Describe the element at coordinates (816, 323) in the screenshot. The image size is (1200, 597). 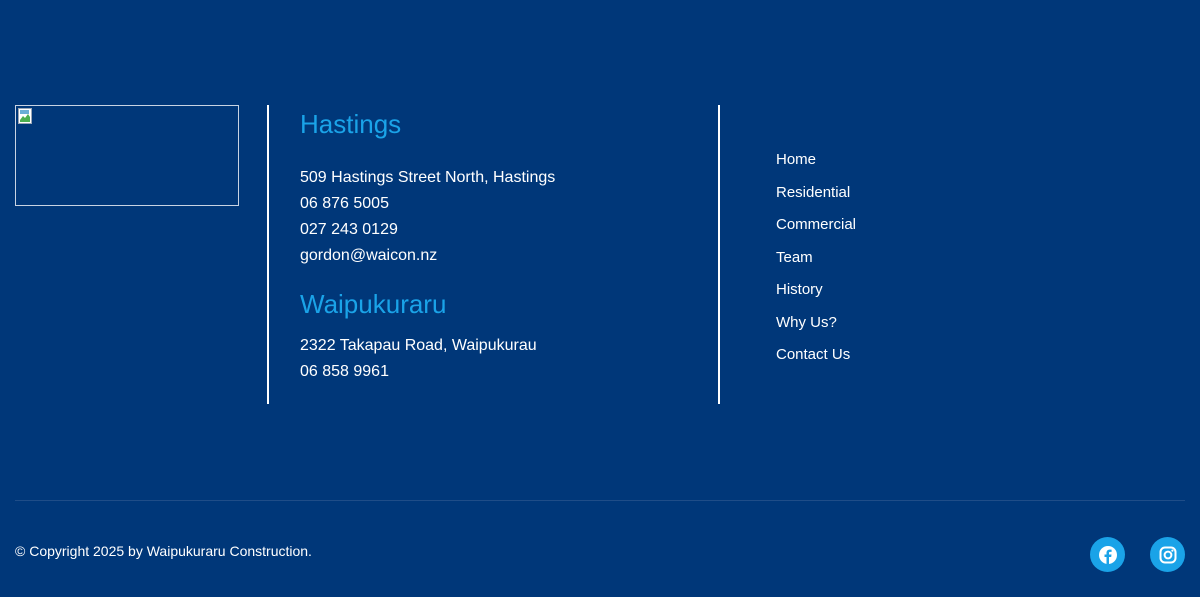
I see `nav-link-why-us: Why Us?` at that location.